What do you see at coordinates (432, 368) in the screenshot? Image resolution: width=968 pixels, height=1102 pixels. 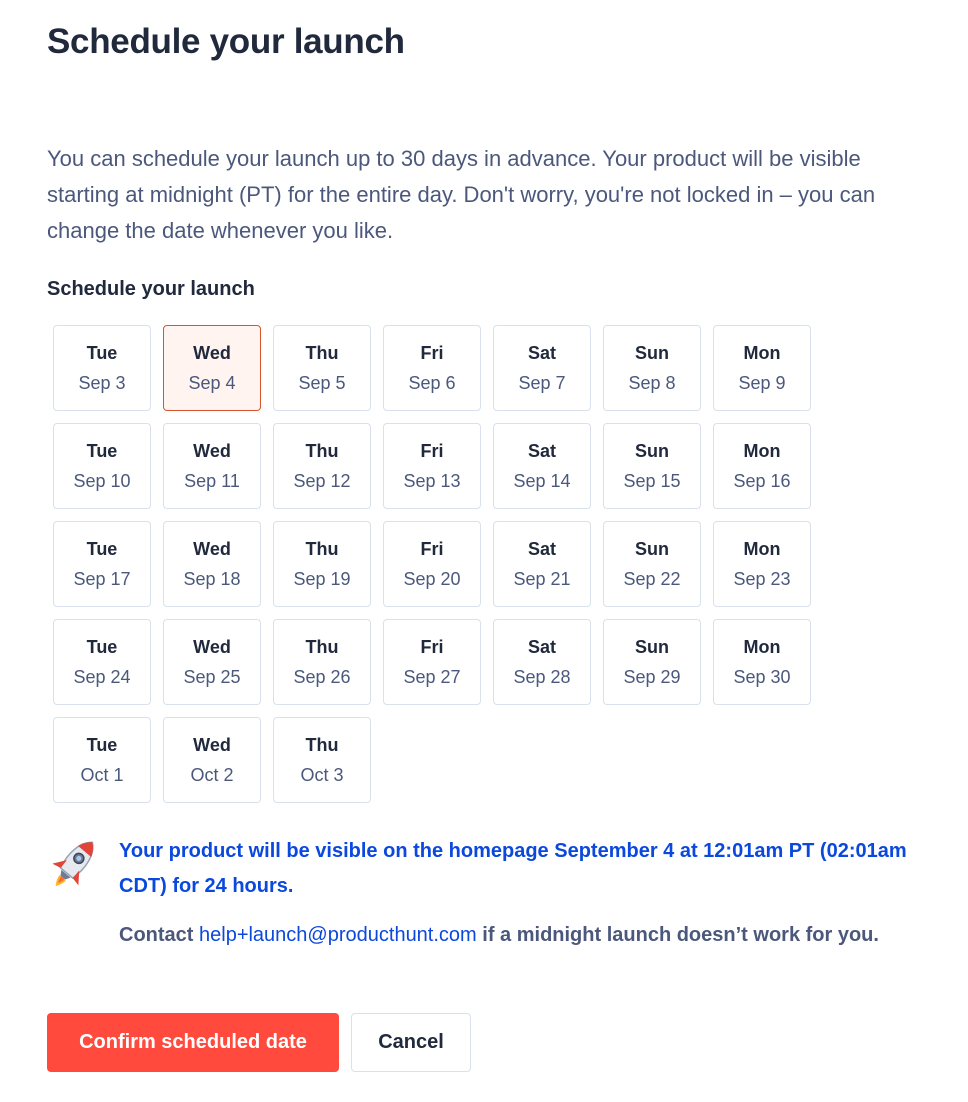 I see `date-option: Fri Sep 6` at bounding box center [432, 368].